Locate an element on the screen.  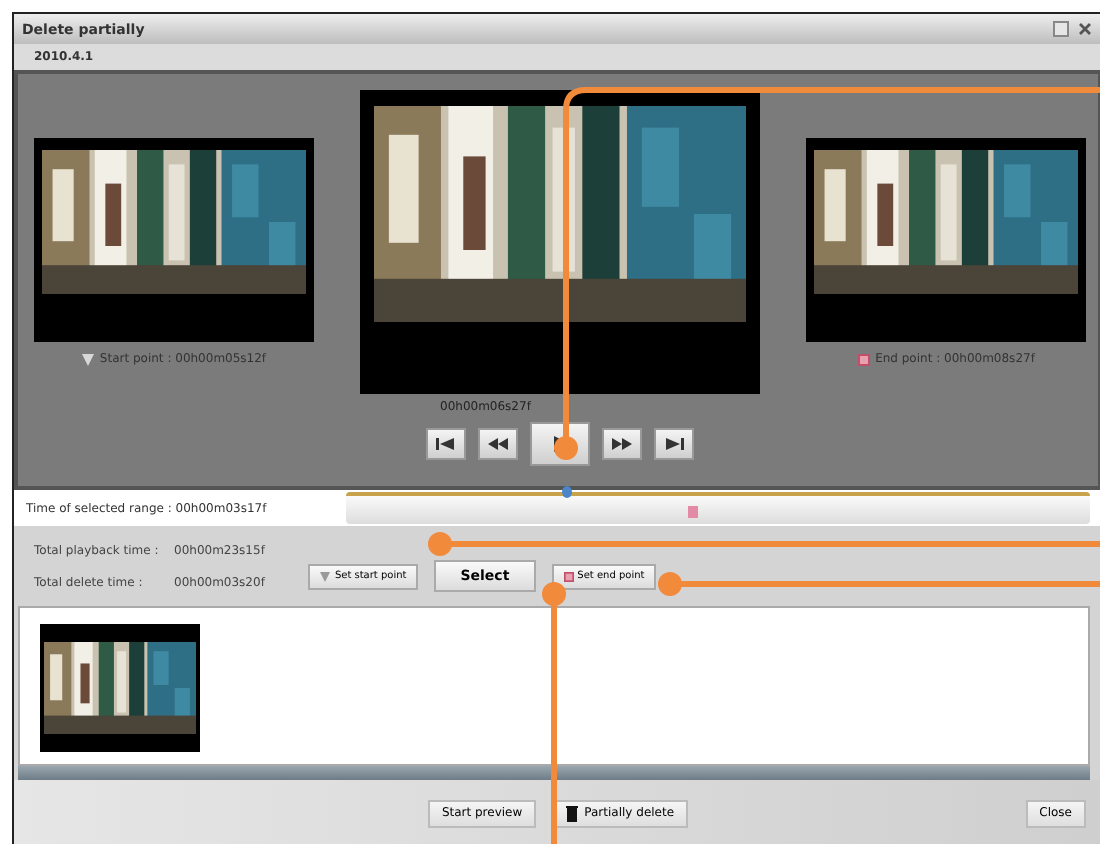
close-icon is located at coordinates (1085, 29).